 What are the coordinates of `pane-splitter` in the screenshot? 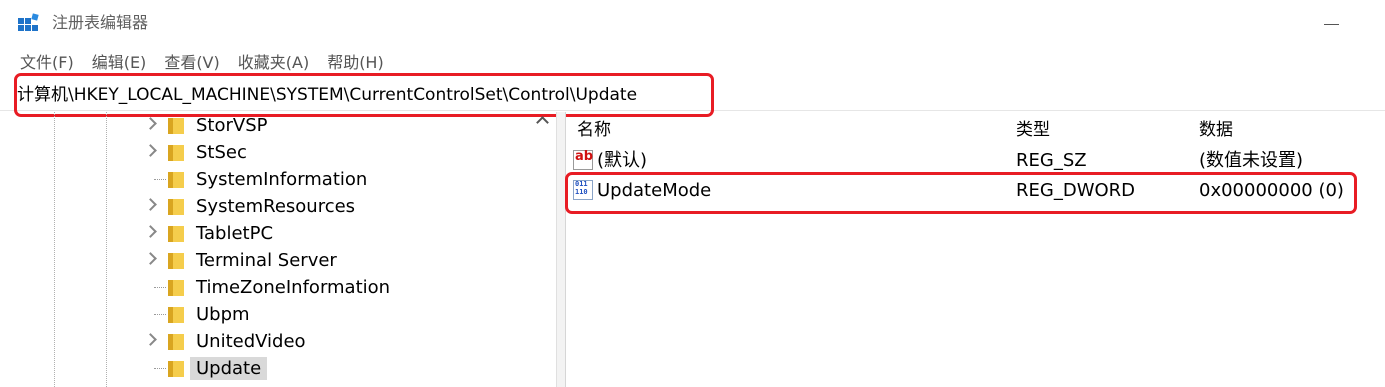 It's located at (561, 249).